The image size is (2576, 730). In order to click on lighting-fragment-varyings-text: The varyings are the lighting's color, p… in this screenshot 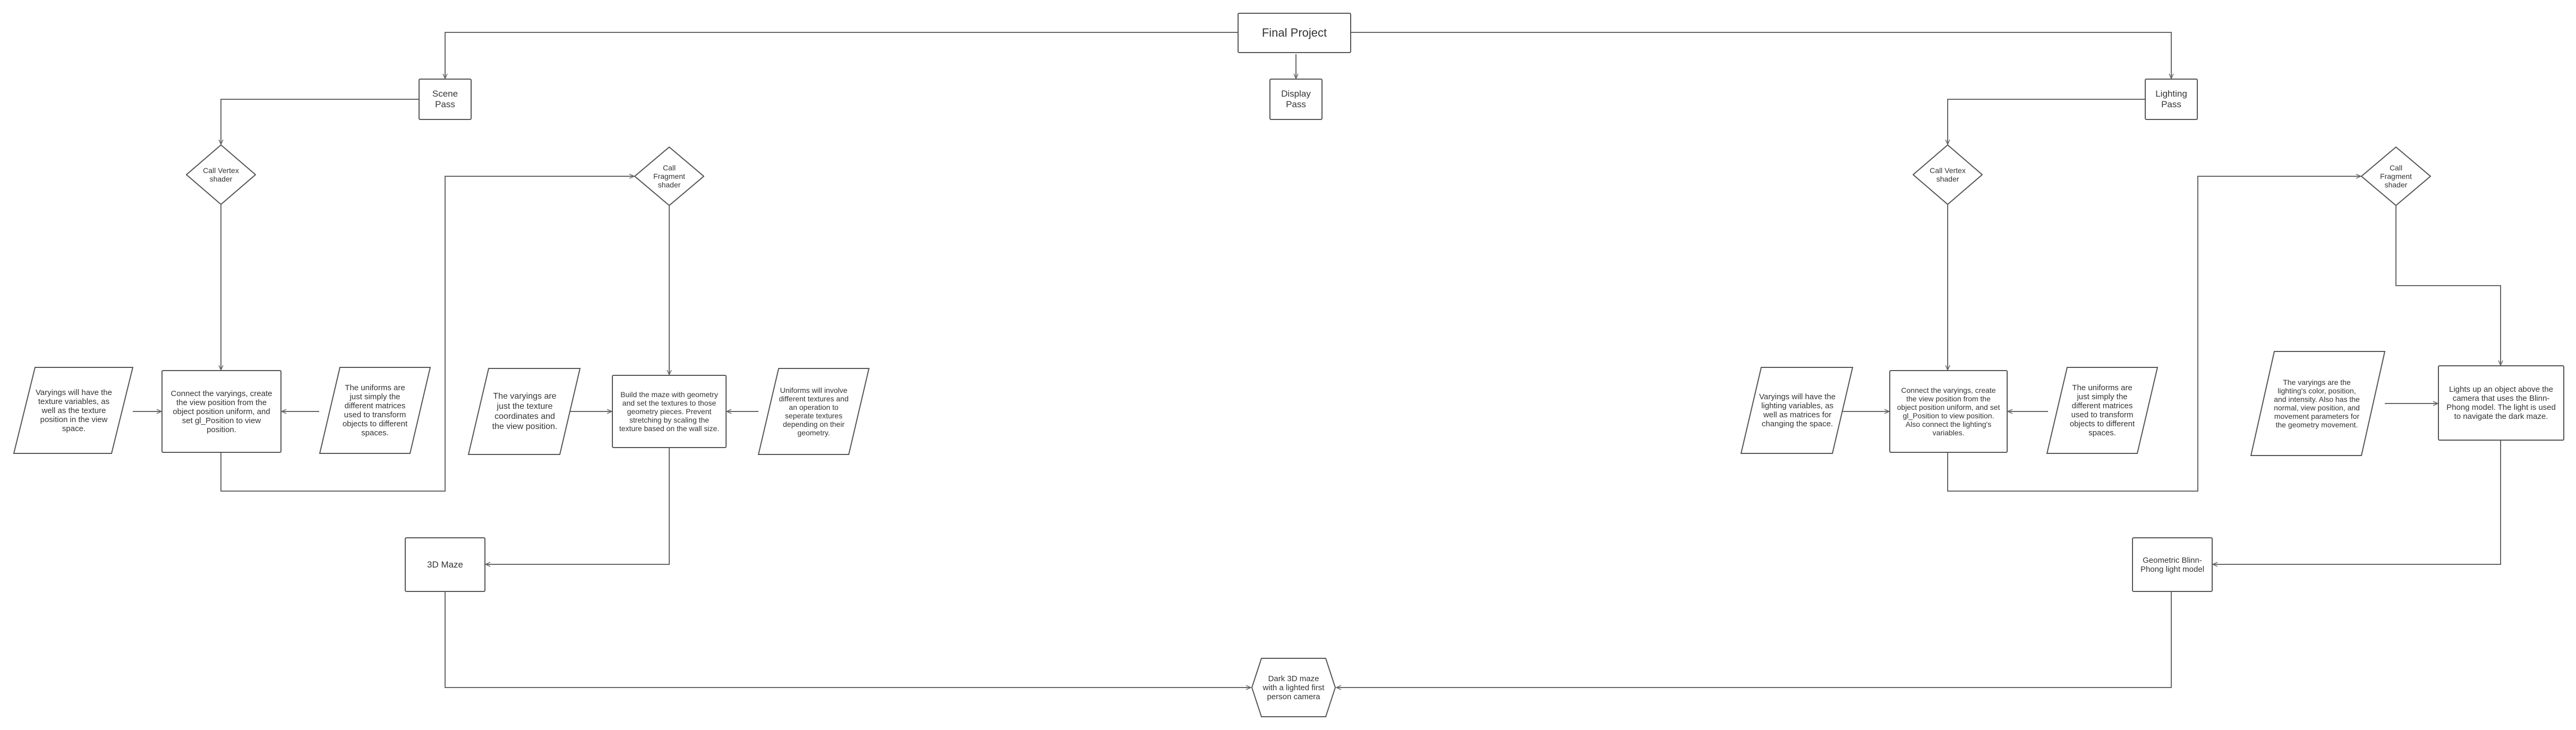, I will do `click(2317, 403)`.